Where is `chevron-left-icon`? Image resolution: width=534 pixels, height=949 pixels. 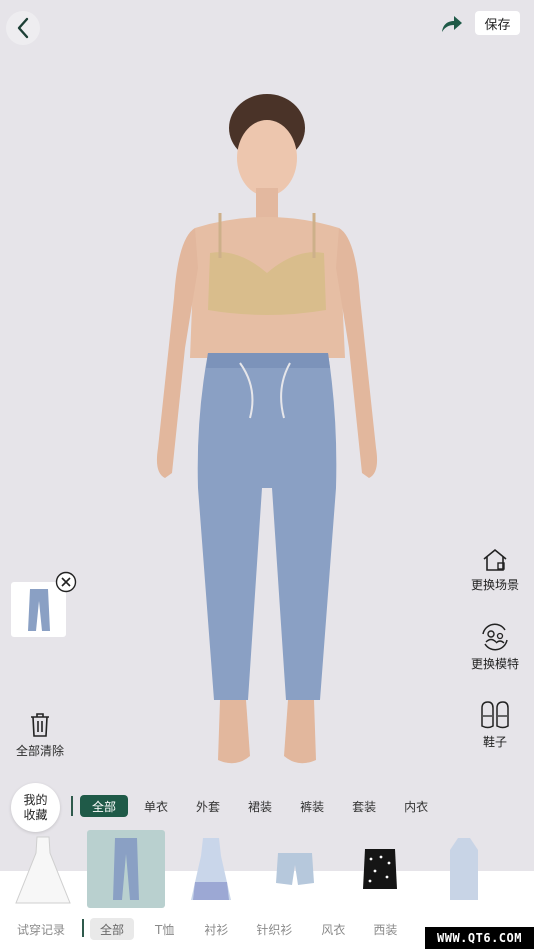 chevron-left-icon is located at coordinates (23, 28).